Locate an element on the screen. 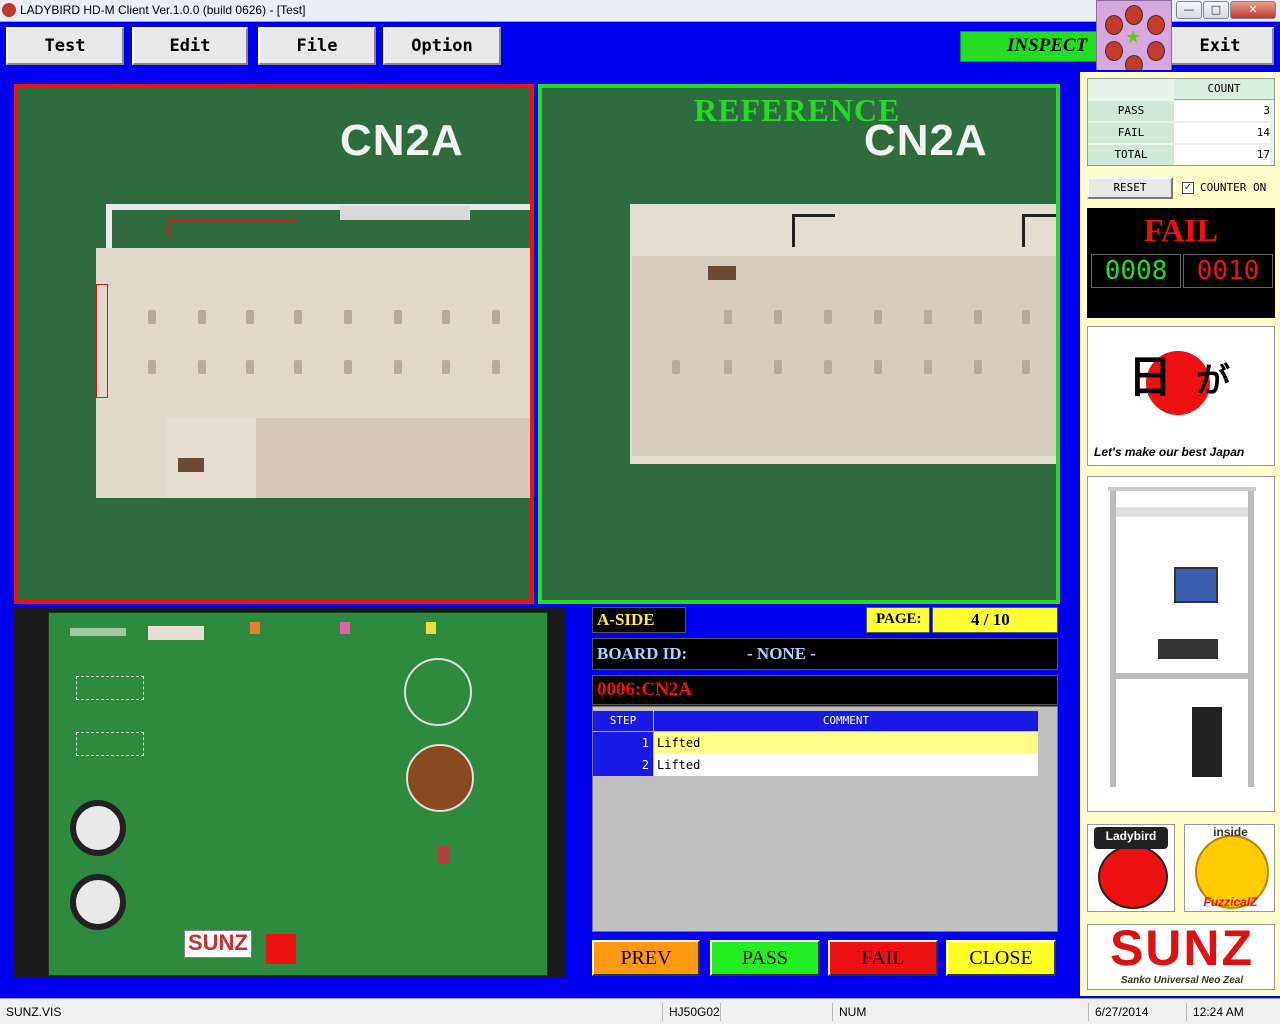 This screenshot has height=1024, width=1280. silkscreen-label: CN2A is located at coordinates (402, 140).